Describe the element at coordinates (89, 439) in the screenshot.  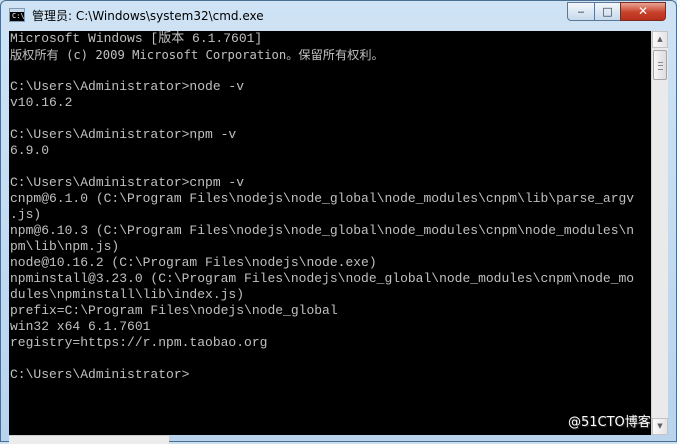
I see `horizontal-scrollbar` at that location.